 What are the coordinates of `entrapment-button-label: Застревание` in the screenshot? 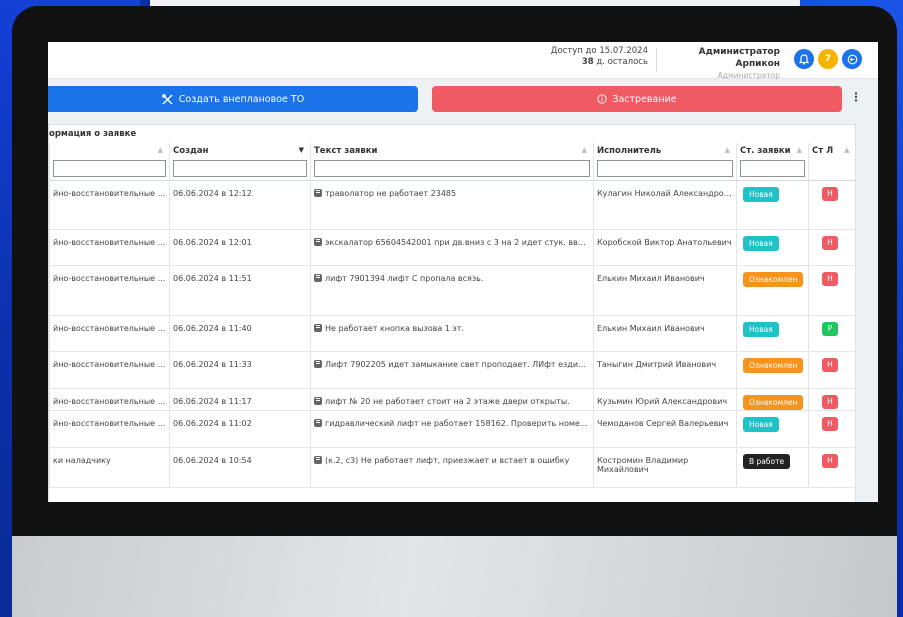 It's located at (644, 99).